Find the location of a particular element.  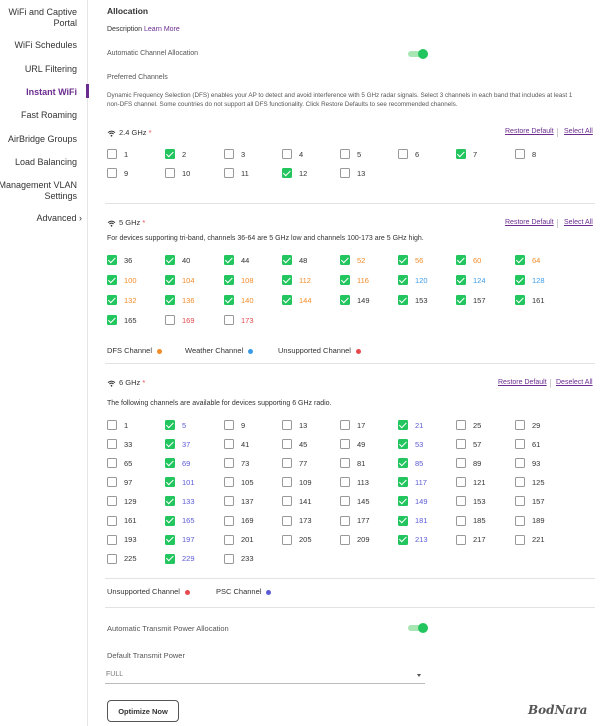

channel-checkbox: 209 is located at coordinates (355, 540).